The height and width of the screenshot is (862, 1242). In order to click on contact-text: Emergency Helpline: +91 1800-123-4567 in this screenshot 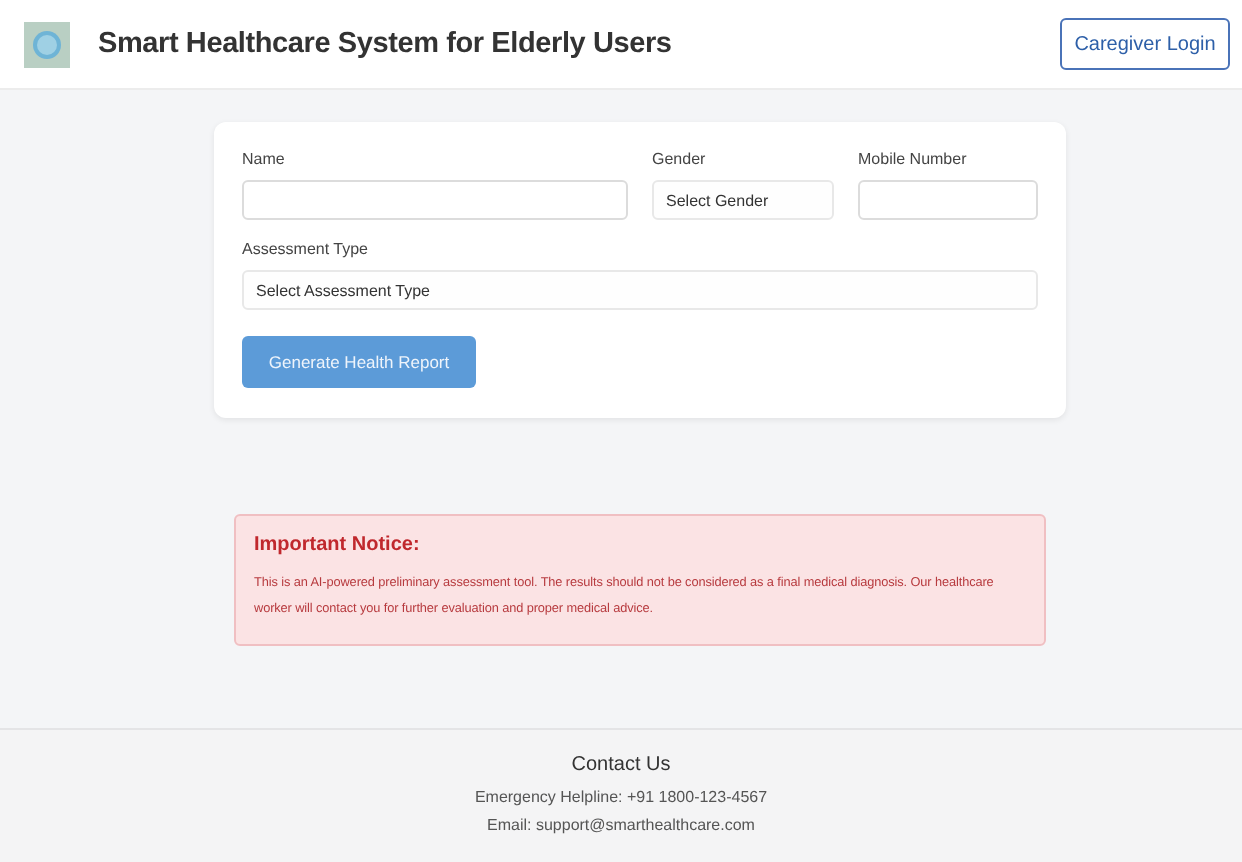, I will do `click(621, 797)`.